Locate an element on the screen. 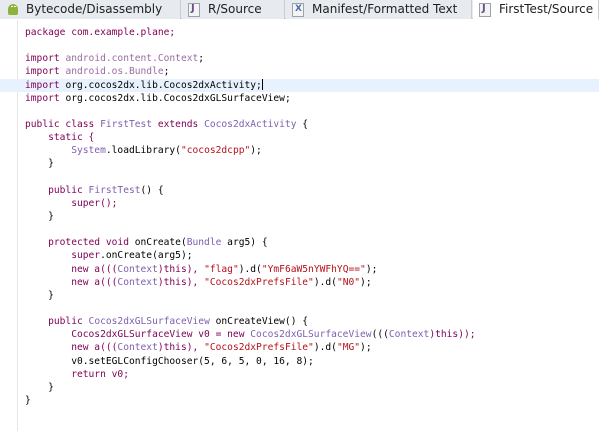  code-line: import android.os.Bundle; is located at coordinates (97, 72).